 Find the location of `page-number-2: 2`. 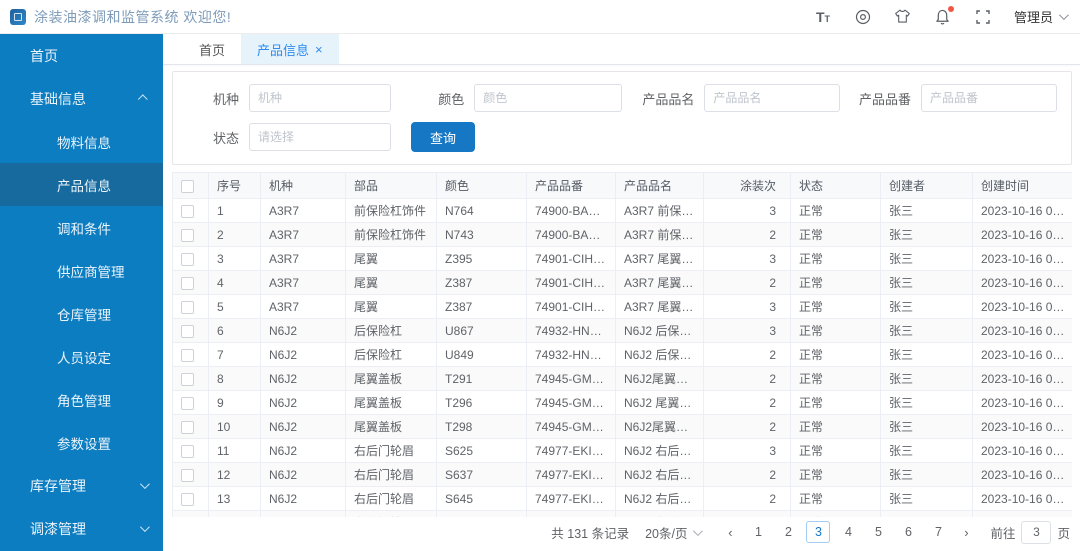

page-number-2: 2 is located at coordinates (788, 532).